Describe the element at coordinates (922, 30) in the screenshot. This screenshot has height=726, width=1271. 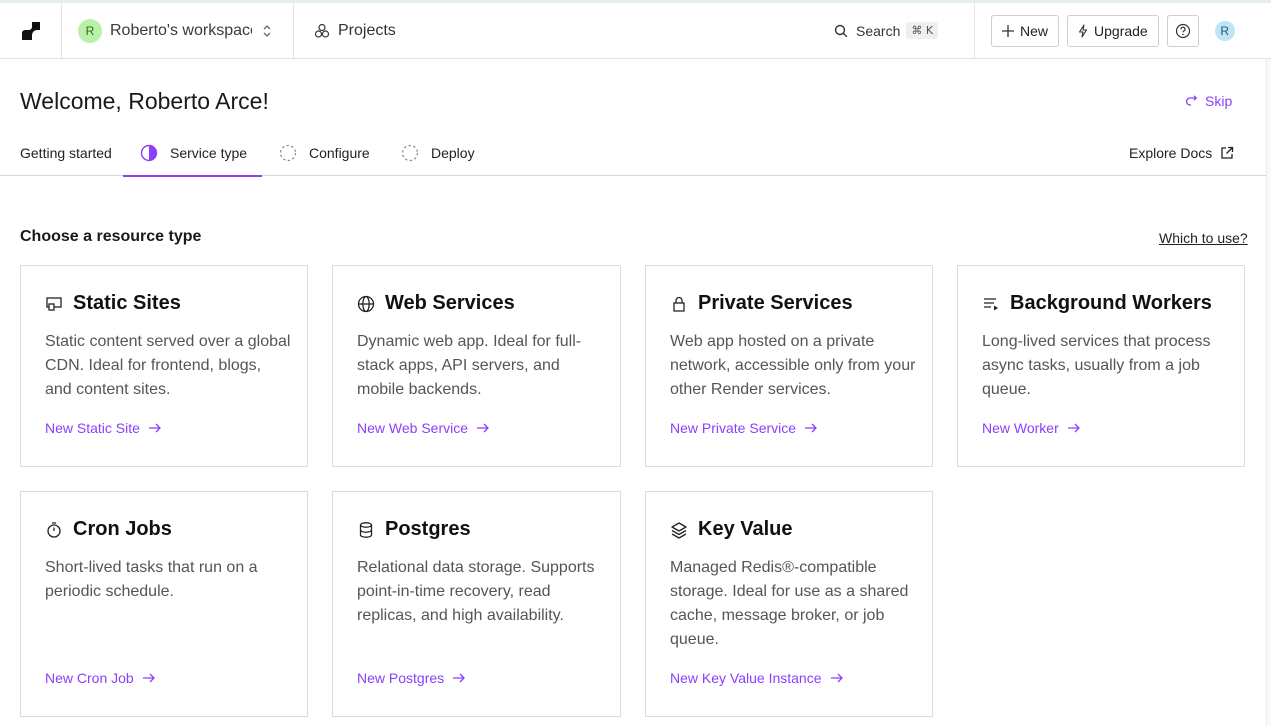
I see `search-shortcut: ⌘ K` at that location.